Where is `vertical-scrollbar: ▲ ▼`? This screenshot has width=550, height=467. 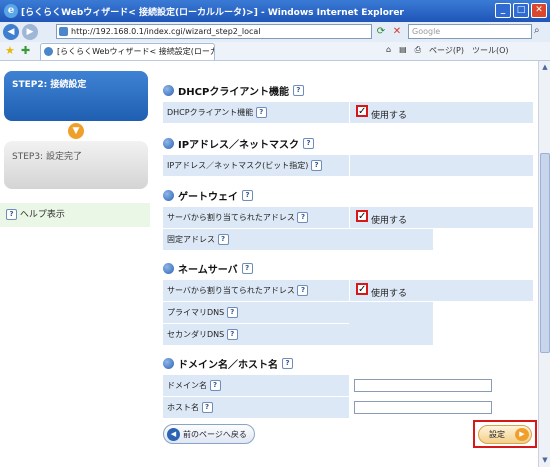 vertical-scrollbar: ▲ ▼ is located at coordinates (544, 264).